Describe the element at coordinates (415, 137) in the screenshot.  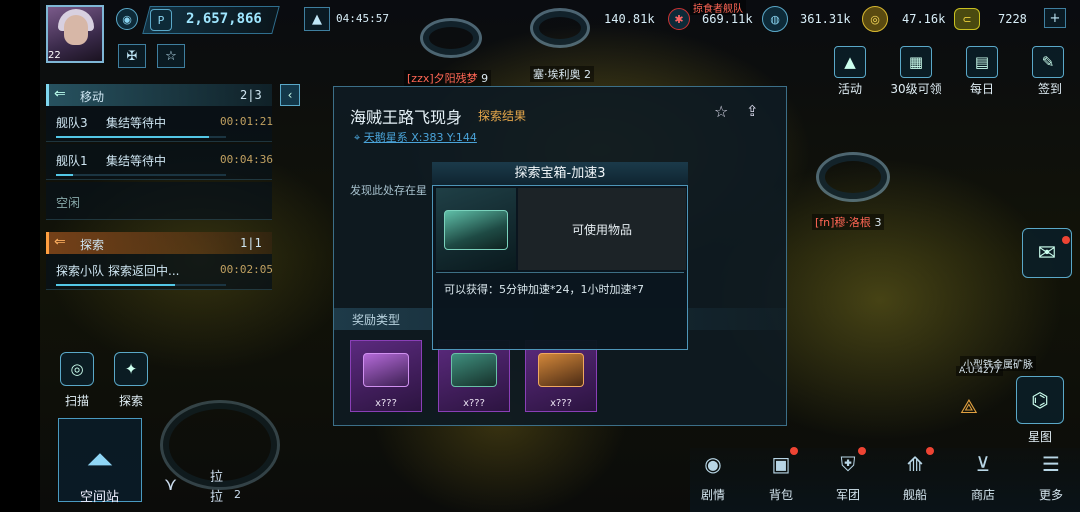
I see `dialog-location-link: ⌖ 天鹅星系 X:383 Y:144` at that location.